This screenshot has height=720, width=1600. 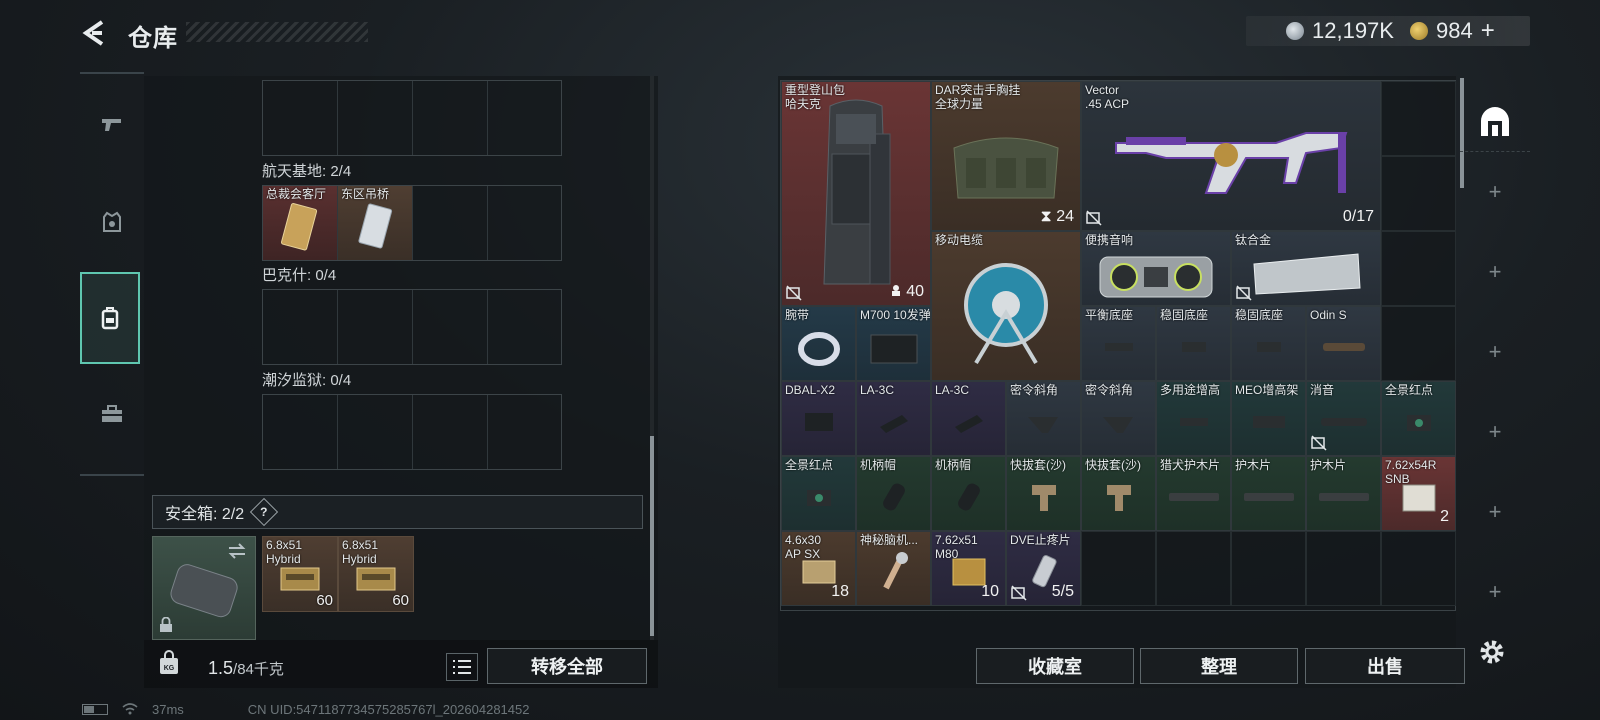 I want to click on painkiller-item: DVE止疼片 5/5, so click(x=1043, y=568).